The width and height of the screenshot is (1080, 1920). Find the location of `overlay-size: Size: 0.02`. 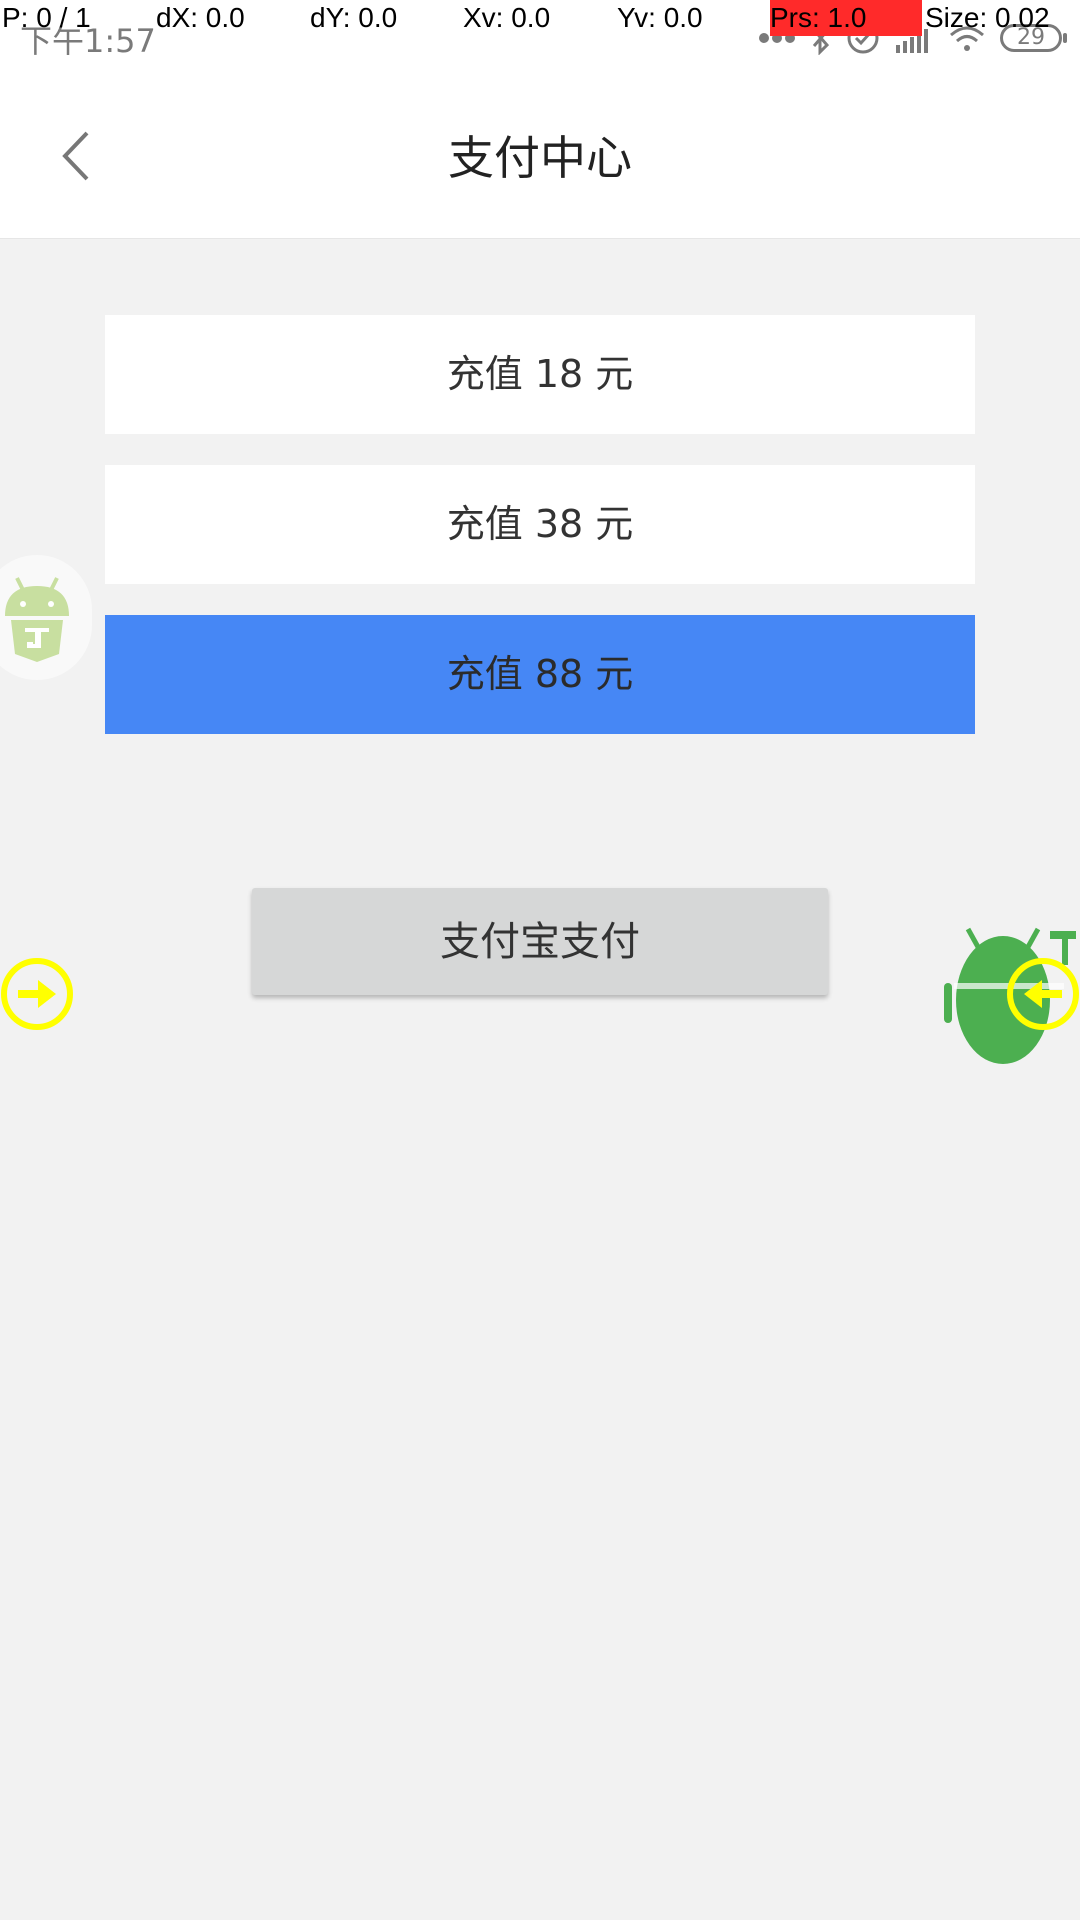

overlay-size: Size: 0.02 is located at coordinates (987, 17).